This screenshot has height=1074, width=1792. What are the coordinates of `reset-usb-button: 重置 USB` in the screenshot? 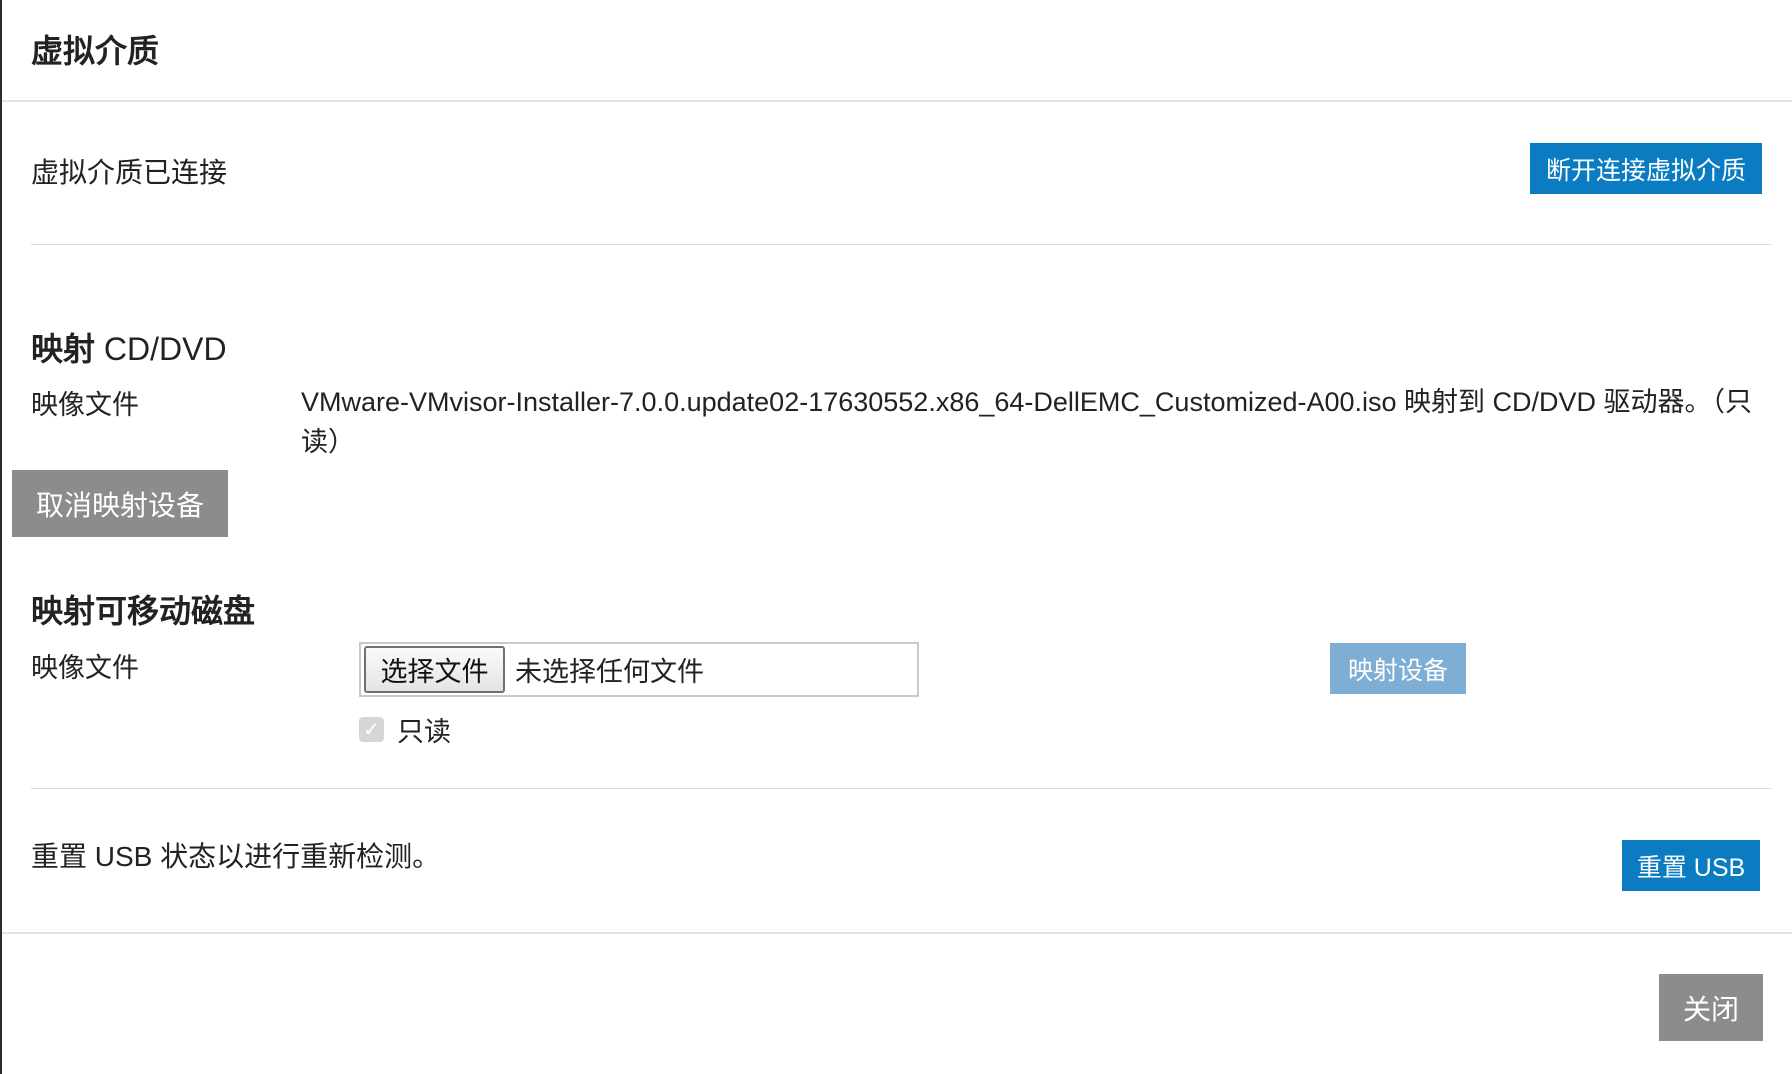 It's located at (1691, 865).